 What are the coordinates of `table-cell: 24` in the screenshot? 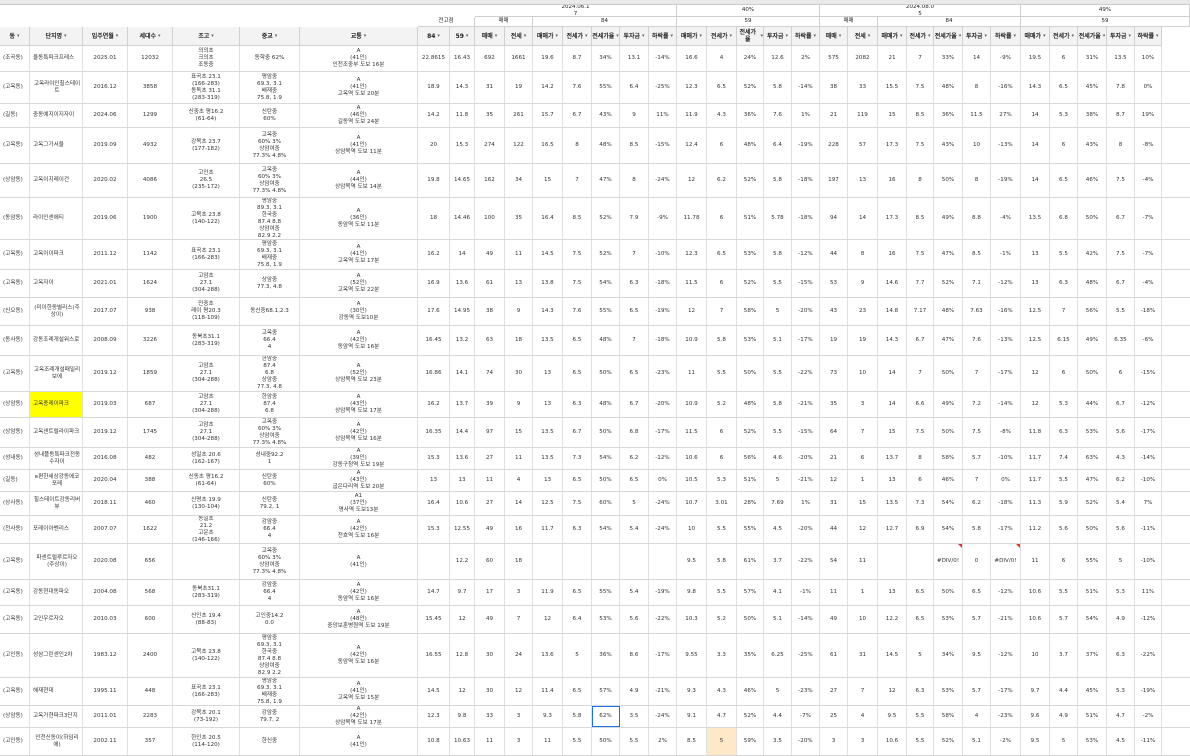 It's located at (519, 655).